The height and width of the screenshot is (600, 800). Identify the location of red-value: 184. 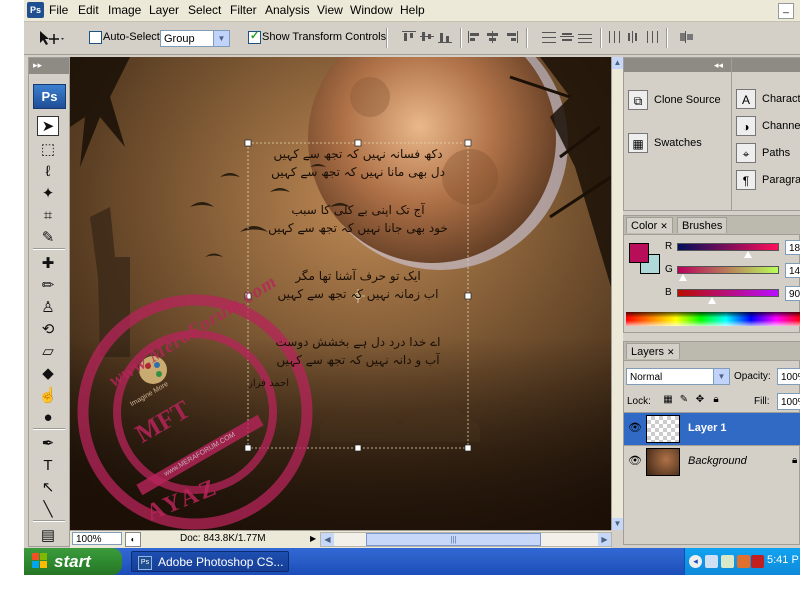
(792, 247).